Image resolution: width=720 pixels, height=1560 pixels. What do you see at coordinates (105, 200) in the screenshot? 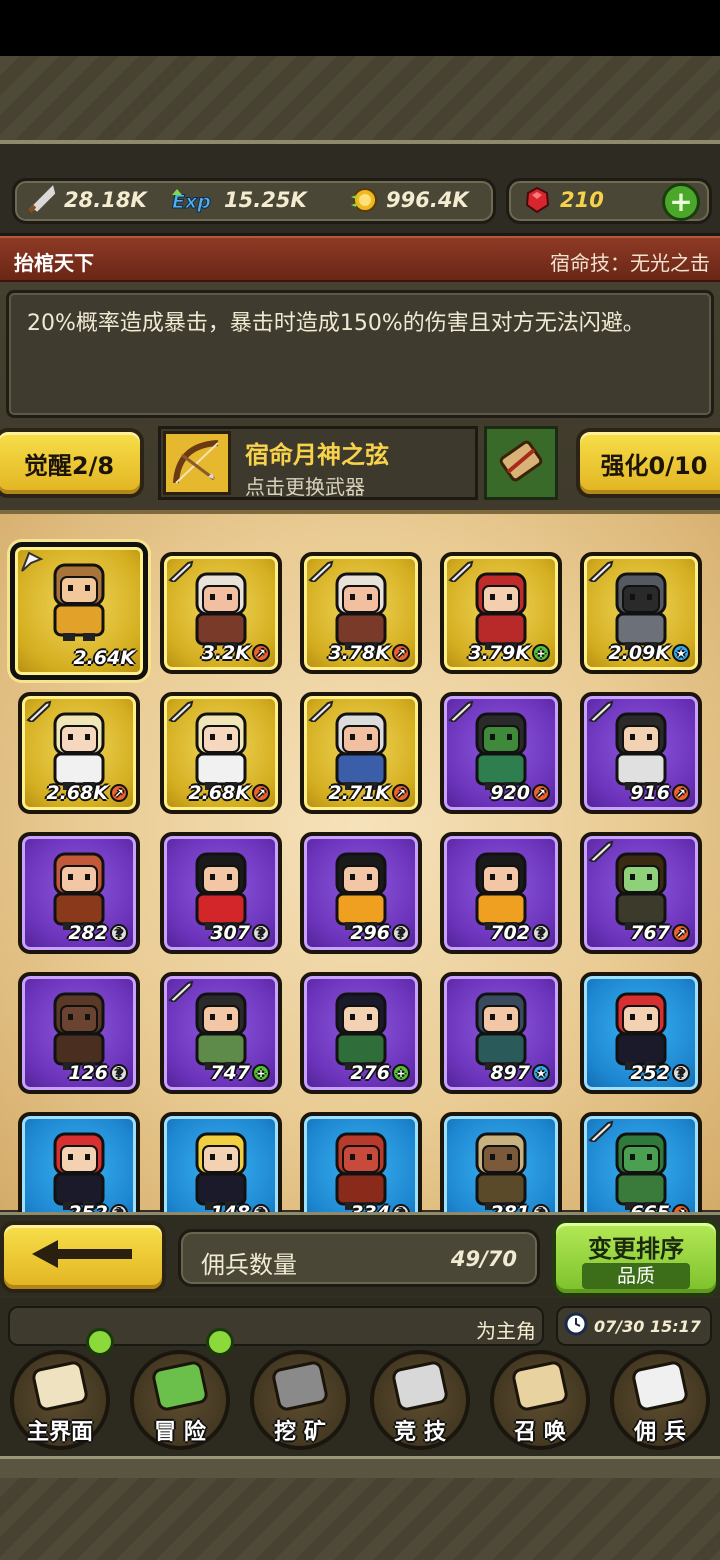
I see `attack-value: 28.18K` at bounding box center [105, 200].